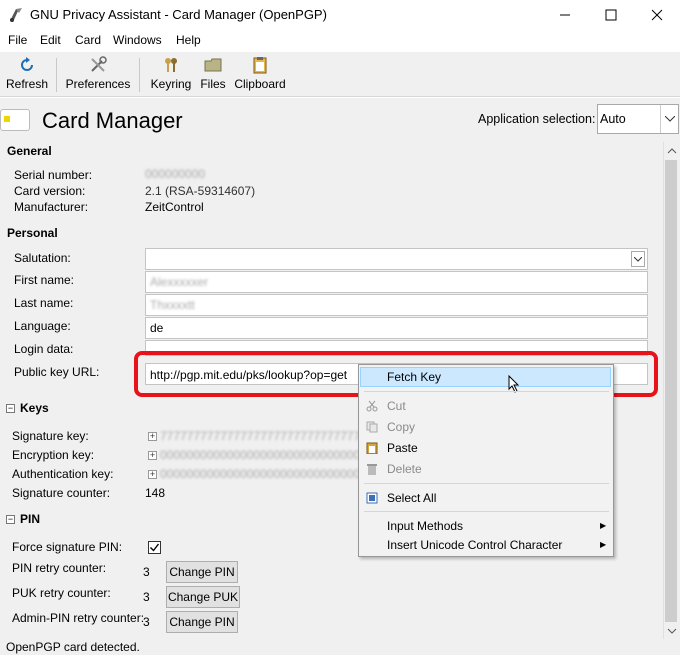 This screenshot has width=680, height=655. What do you see at coordinates (42, 326) in the screenshot?
I see `language-label: Language:` at bounding box center [42, 326].